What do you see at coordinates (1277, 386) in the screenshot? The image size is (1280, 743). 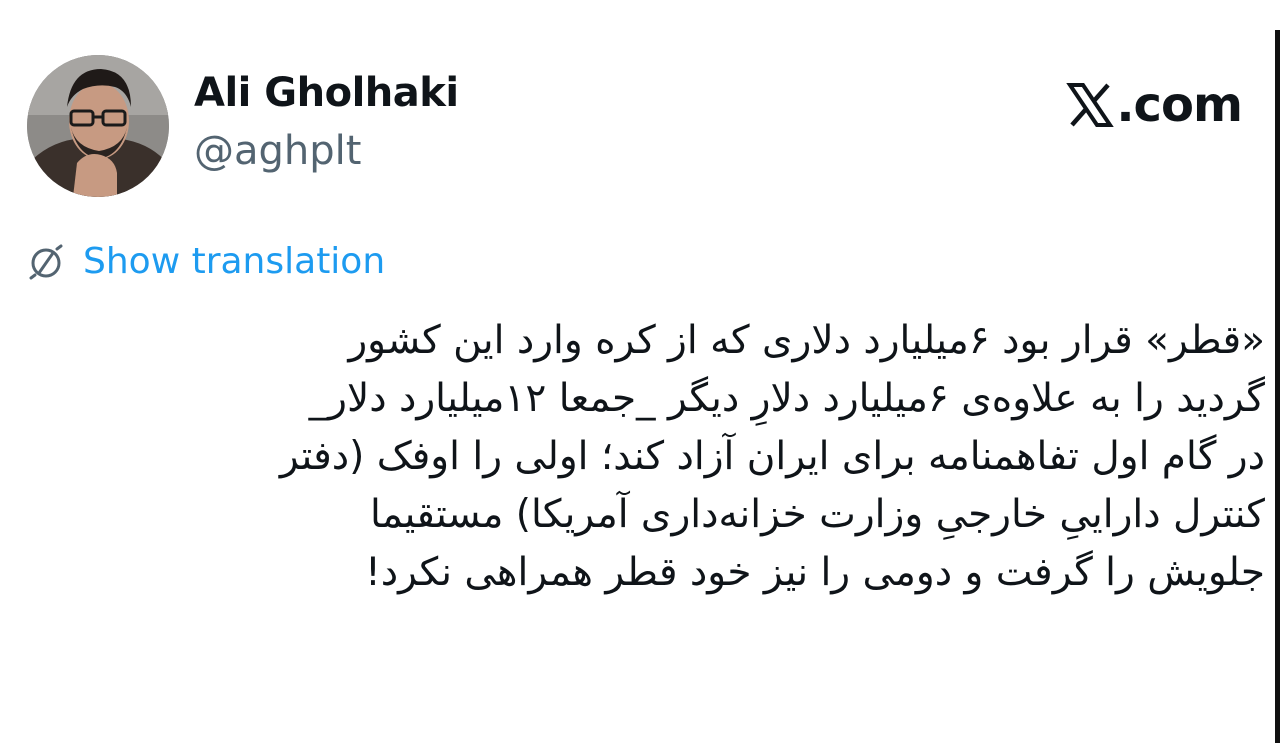 I see `screenshot-edge` at bounding box center [1277, 386].